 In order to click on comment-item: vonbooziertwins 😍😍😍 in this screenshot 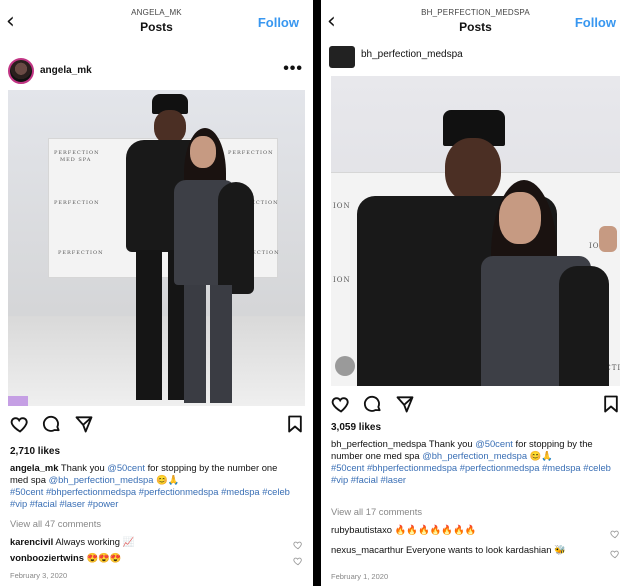, I will do `click(152, 558)`.